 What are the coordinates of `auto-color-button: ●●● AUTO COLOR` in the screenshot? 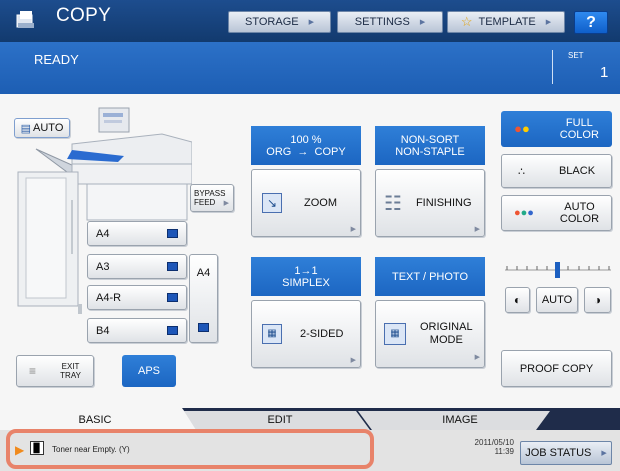 It's located at (556, 213).